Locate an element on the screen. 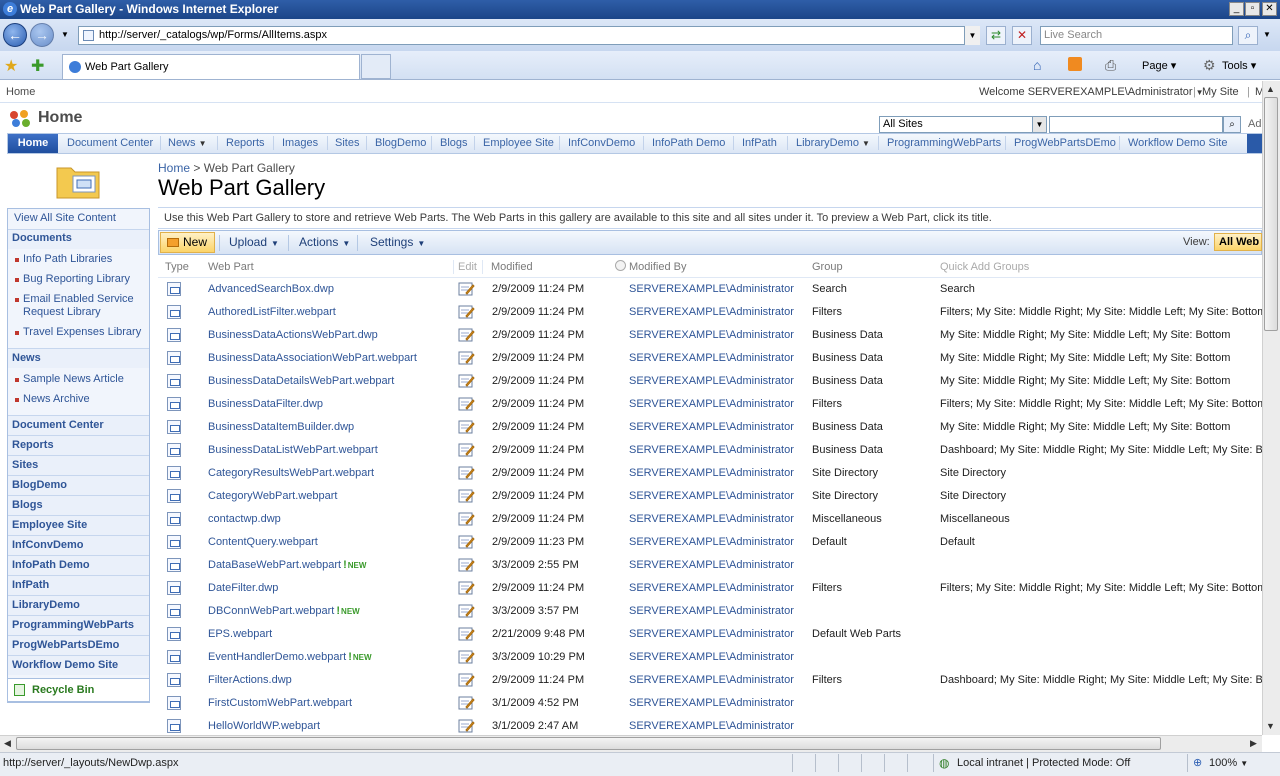  ql-heading-infpath: InfPath is located at coordinates (79, 585).